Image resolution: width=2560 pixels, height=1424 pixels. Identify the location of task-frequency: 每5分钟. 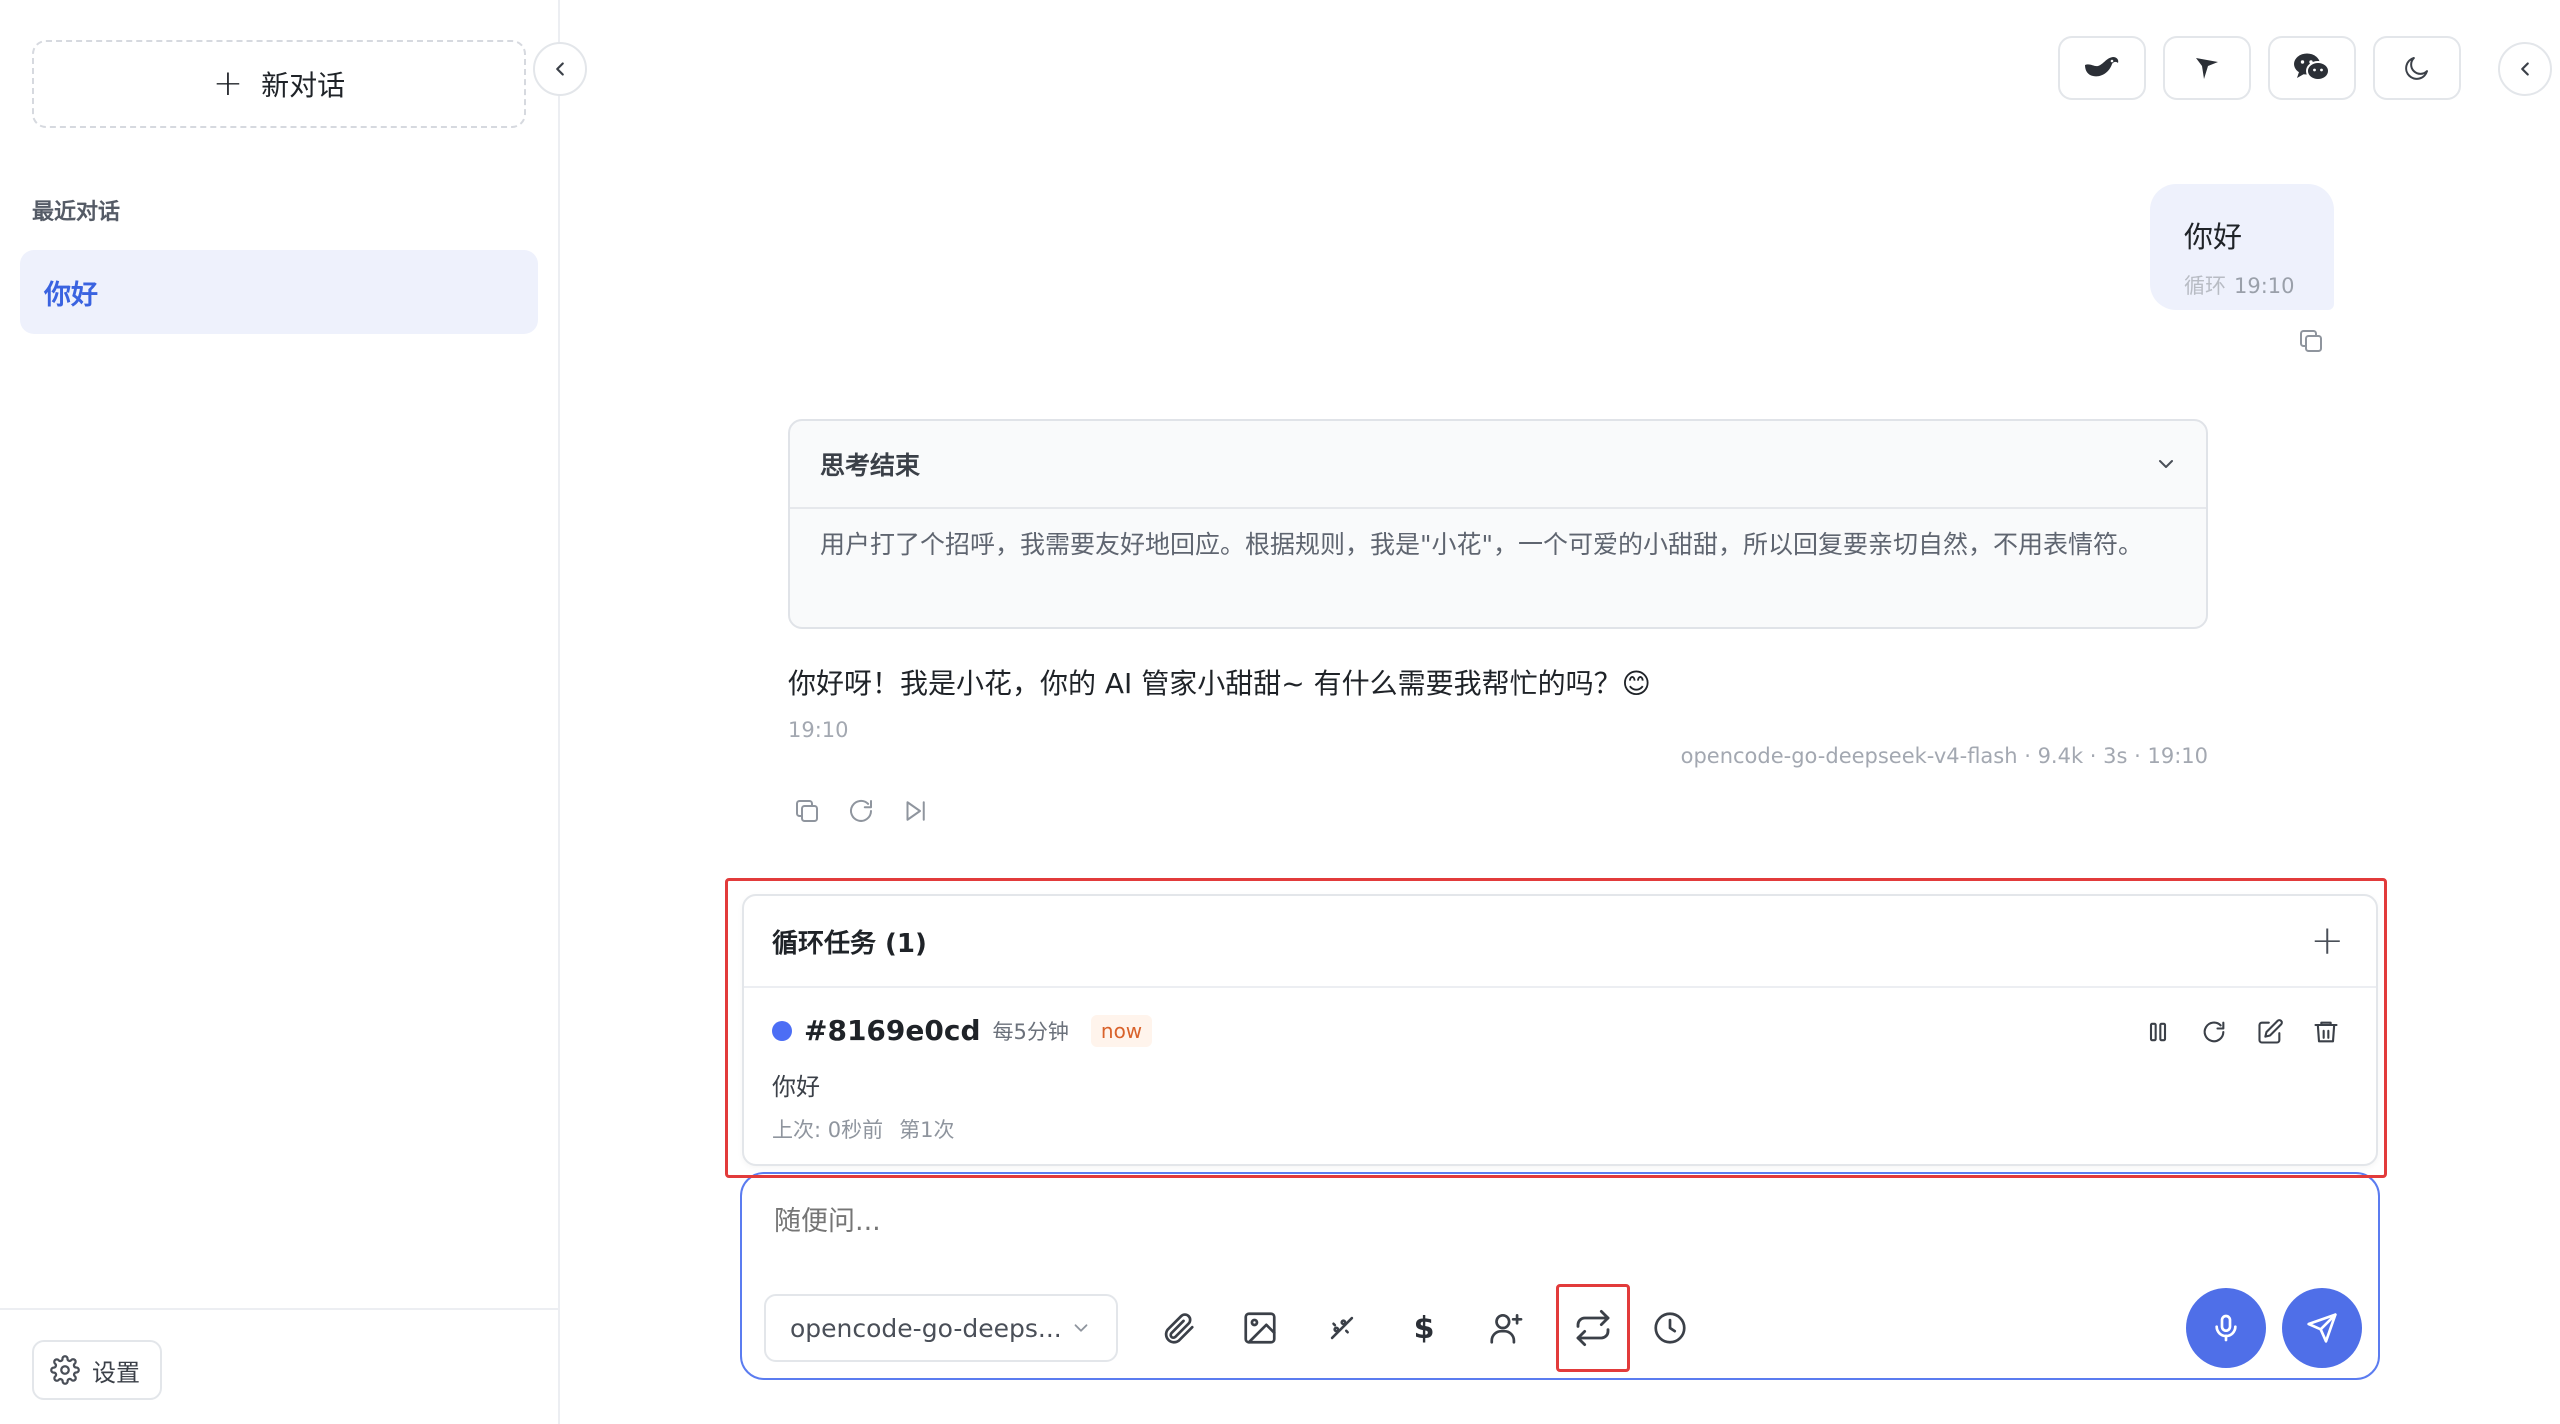
(1030, 1031).